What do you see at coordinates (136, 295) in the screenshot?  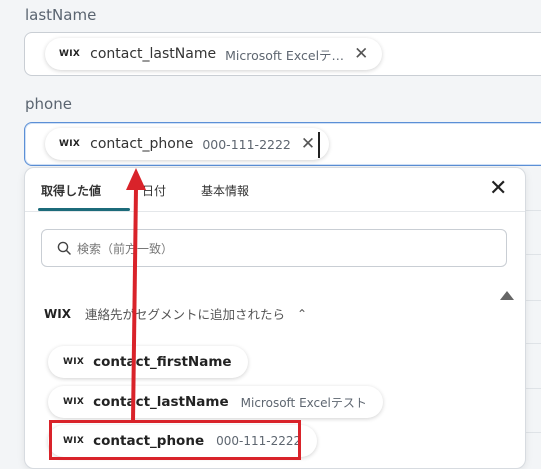 I see `annotation-arrow-icon` at bounding box center [136, 295].